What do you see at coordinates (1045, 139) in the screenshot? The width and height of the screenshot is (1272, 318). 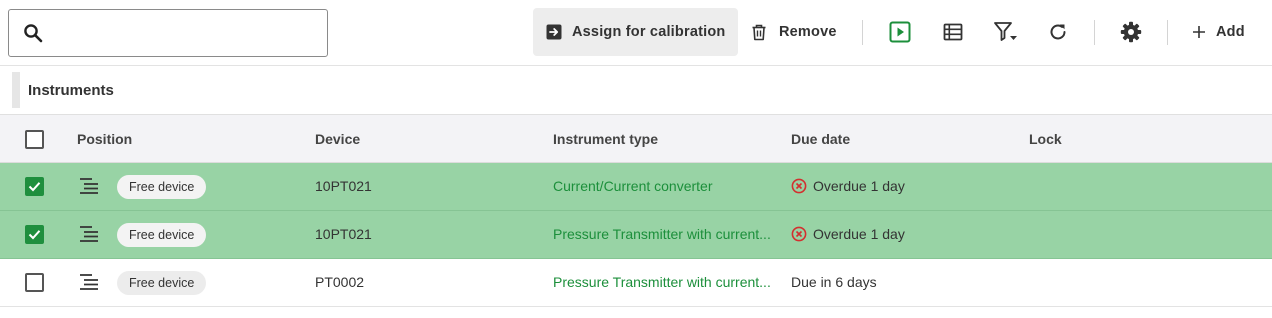 I see `column-header-lock: Lock` at bounding box center [1045, 139].